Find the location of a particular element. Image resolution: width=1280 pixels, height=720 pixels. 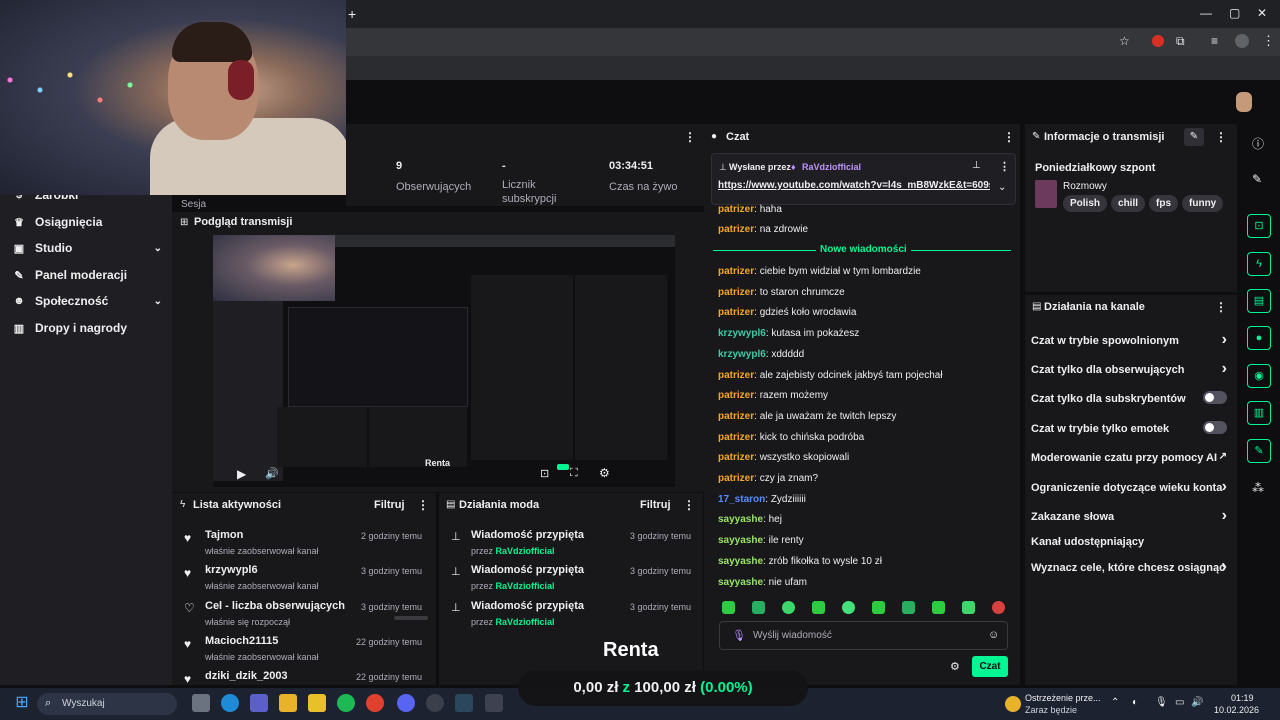

tray-chevron-up-icon: ⌃ is located at coordinates (1115, 702).